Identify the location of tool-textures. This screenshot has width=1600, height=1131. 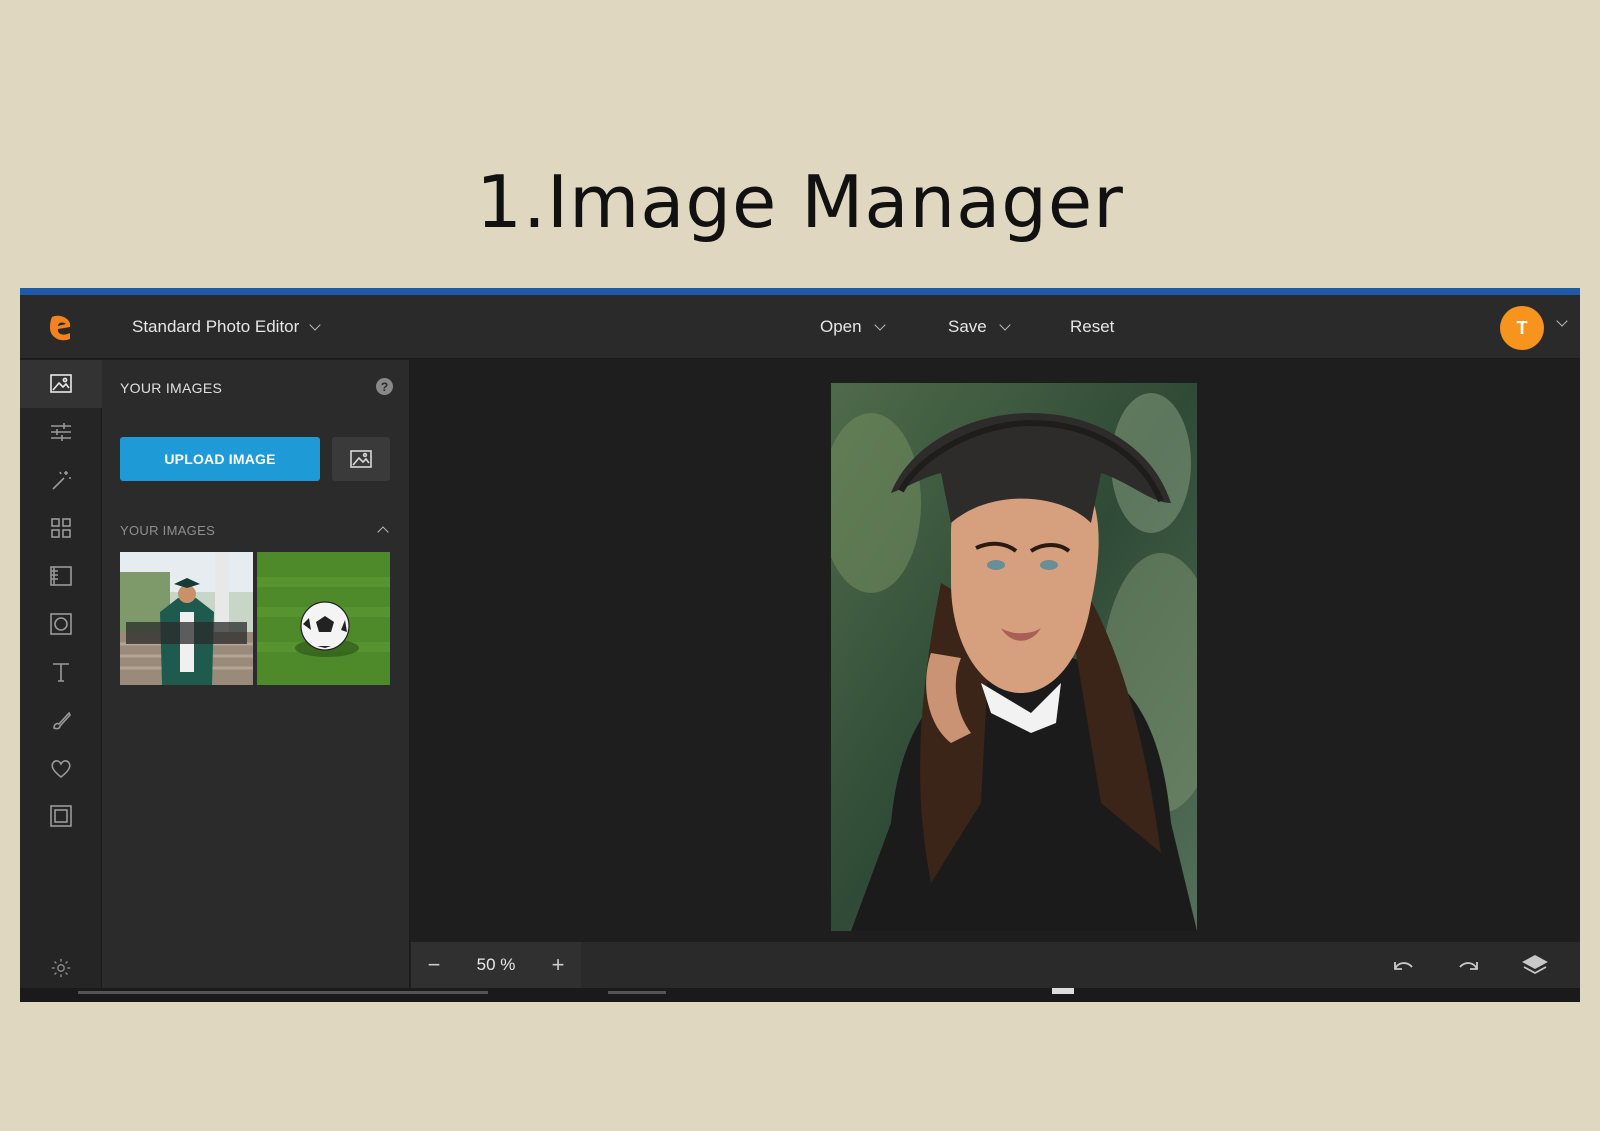
(61, 576).